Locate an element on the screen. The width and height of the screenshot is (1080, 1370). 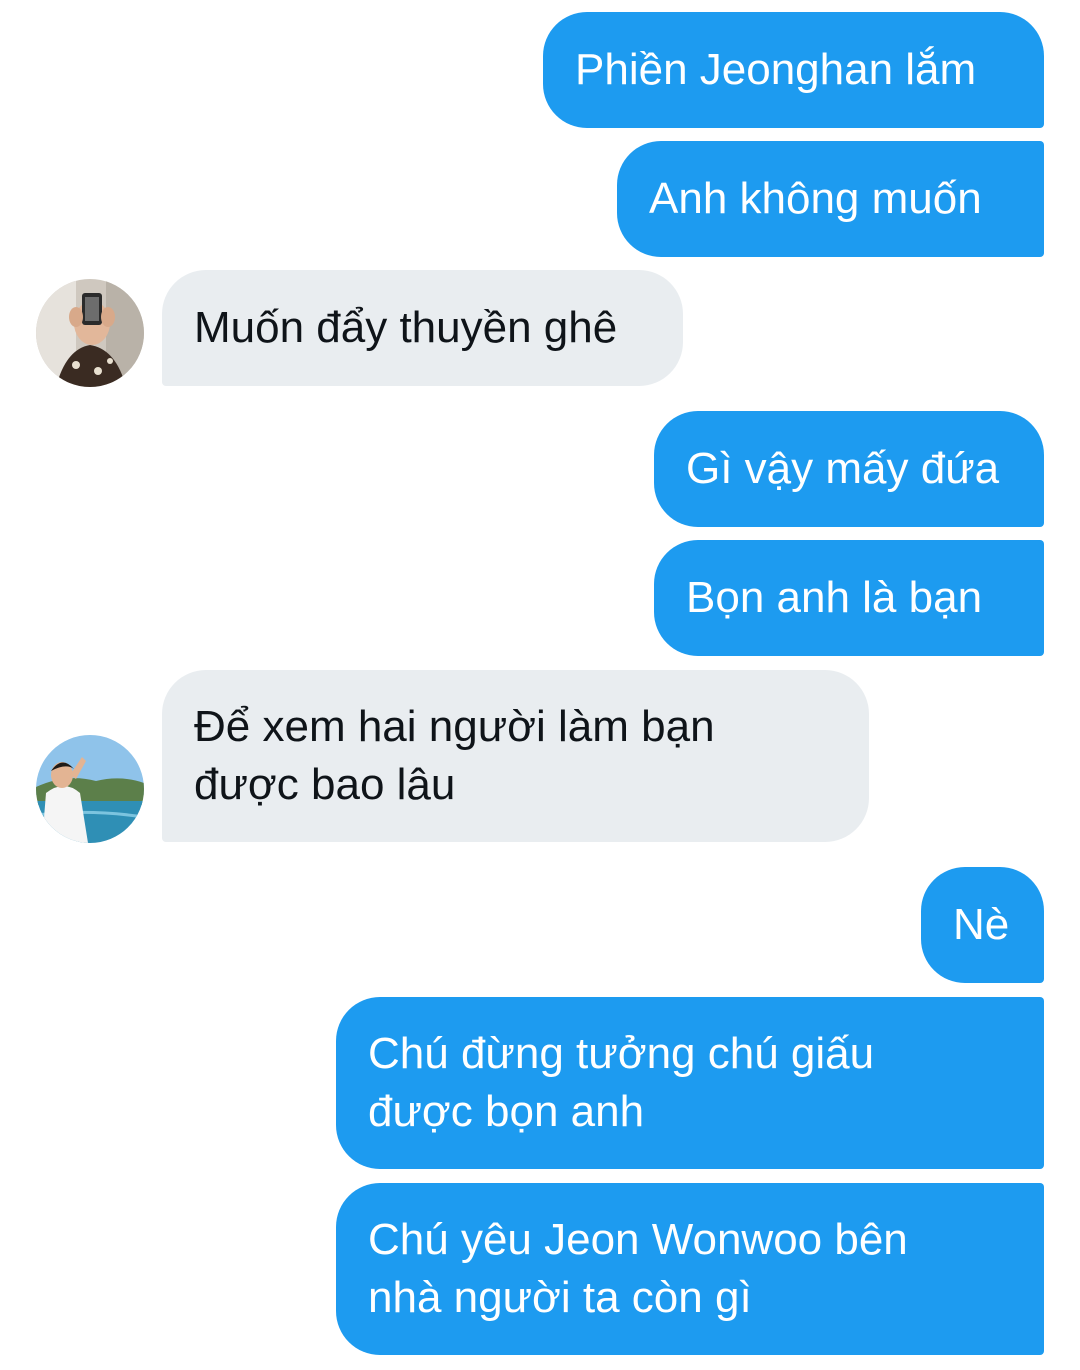
message-bubble-incoming: Để xem hai người làm bạn được bao lâu is located at coordinates (515, 756).